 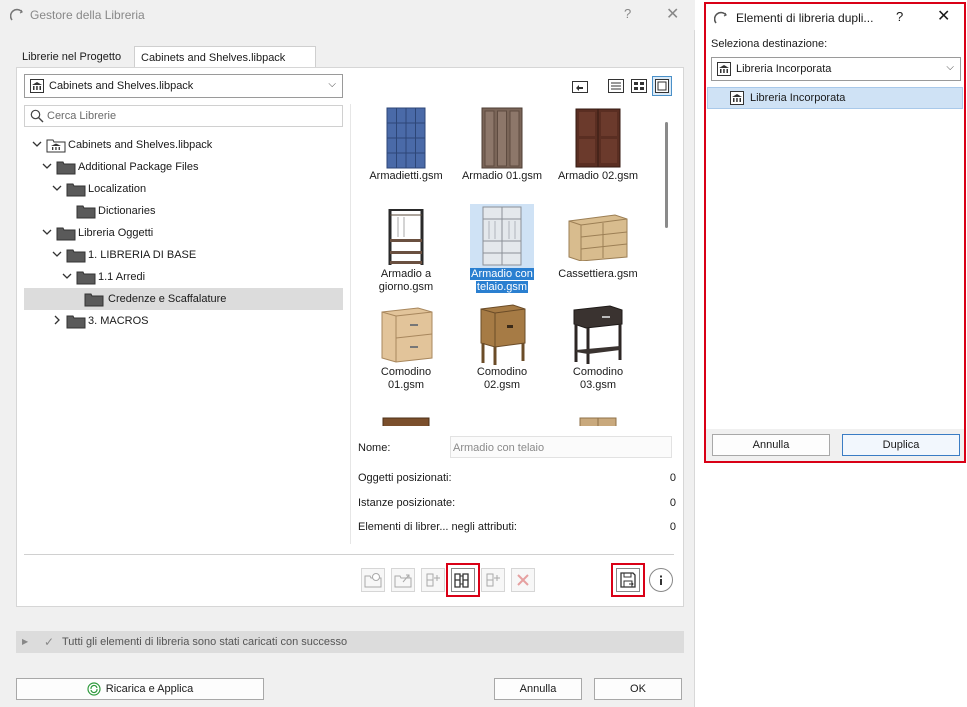 What do you see at coordinates (598, 236) in the screenshot?
I see `chest-of-drawers-icon` at bounding box center [598, 236].